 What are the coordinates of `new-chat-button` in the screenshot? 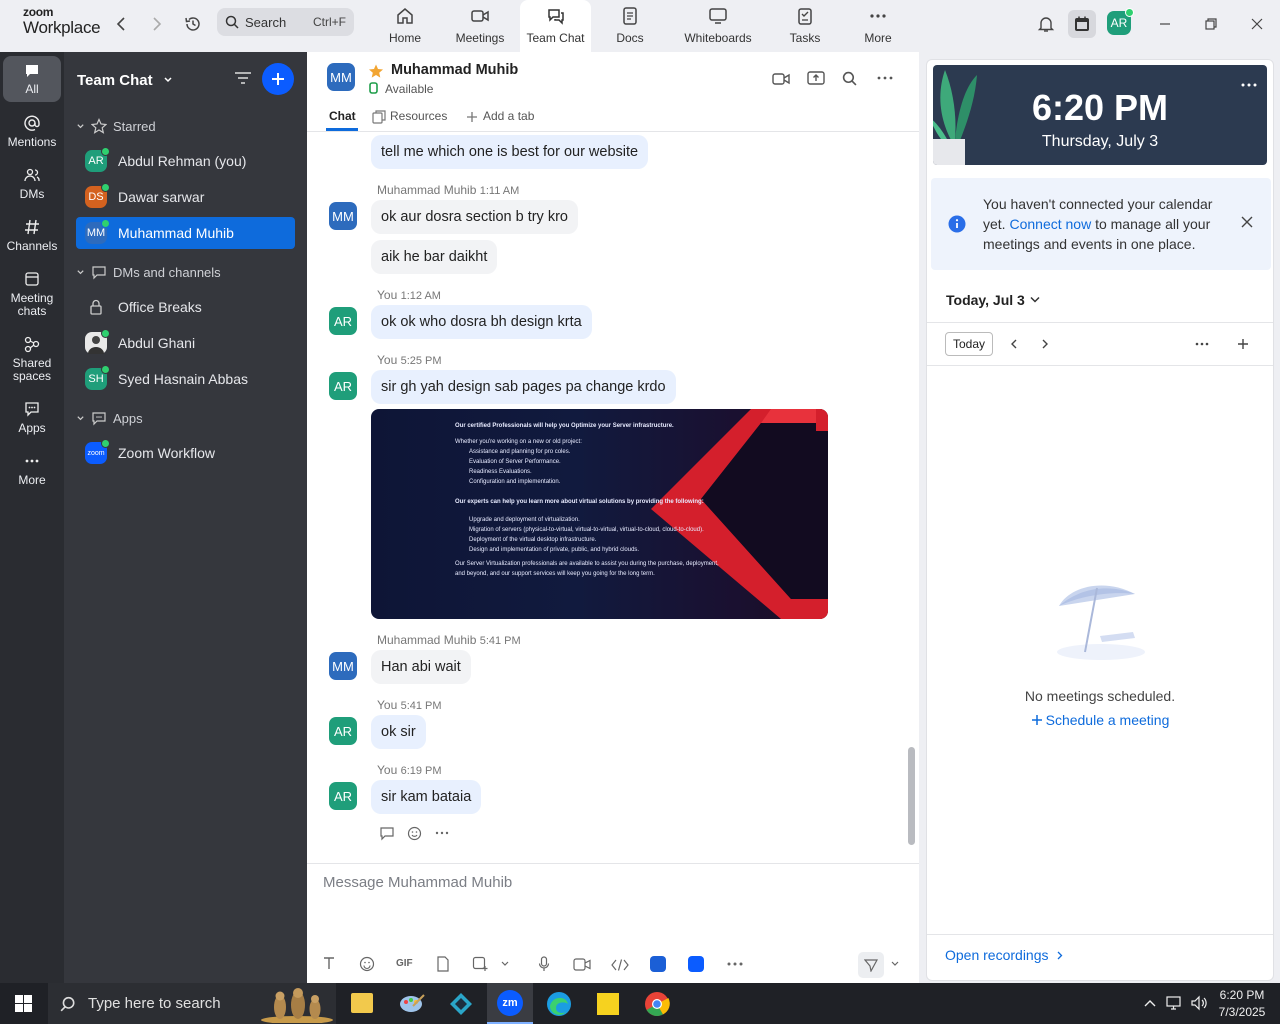 It's located at (278, 79).